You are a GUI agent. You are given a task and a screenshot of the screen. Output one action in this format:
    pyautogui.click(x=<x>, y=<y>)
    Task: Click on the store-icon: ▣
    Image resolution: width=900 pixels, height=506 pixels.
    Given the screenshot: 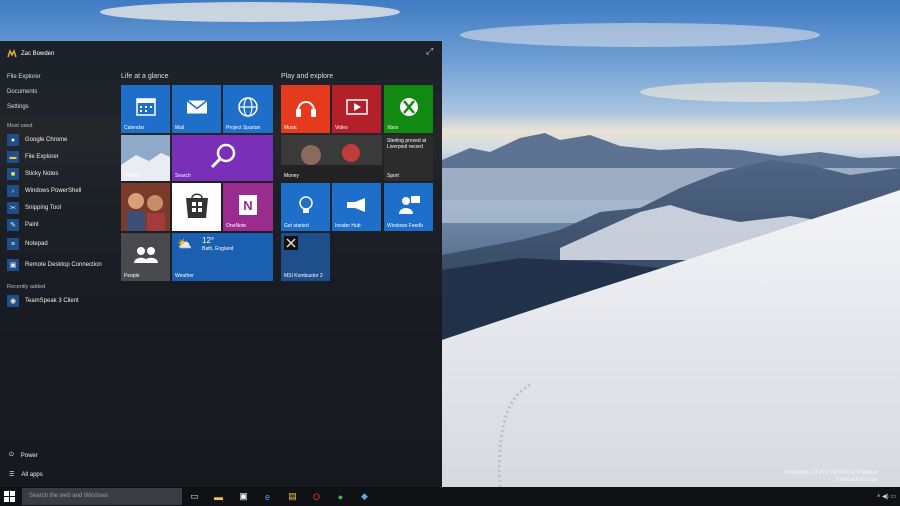 What is the action you would take?
    pyautogui.click(x=243, y=496)
    